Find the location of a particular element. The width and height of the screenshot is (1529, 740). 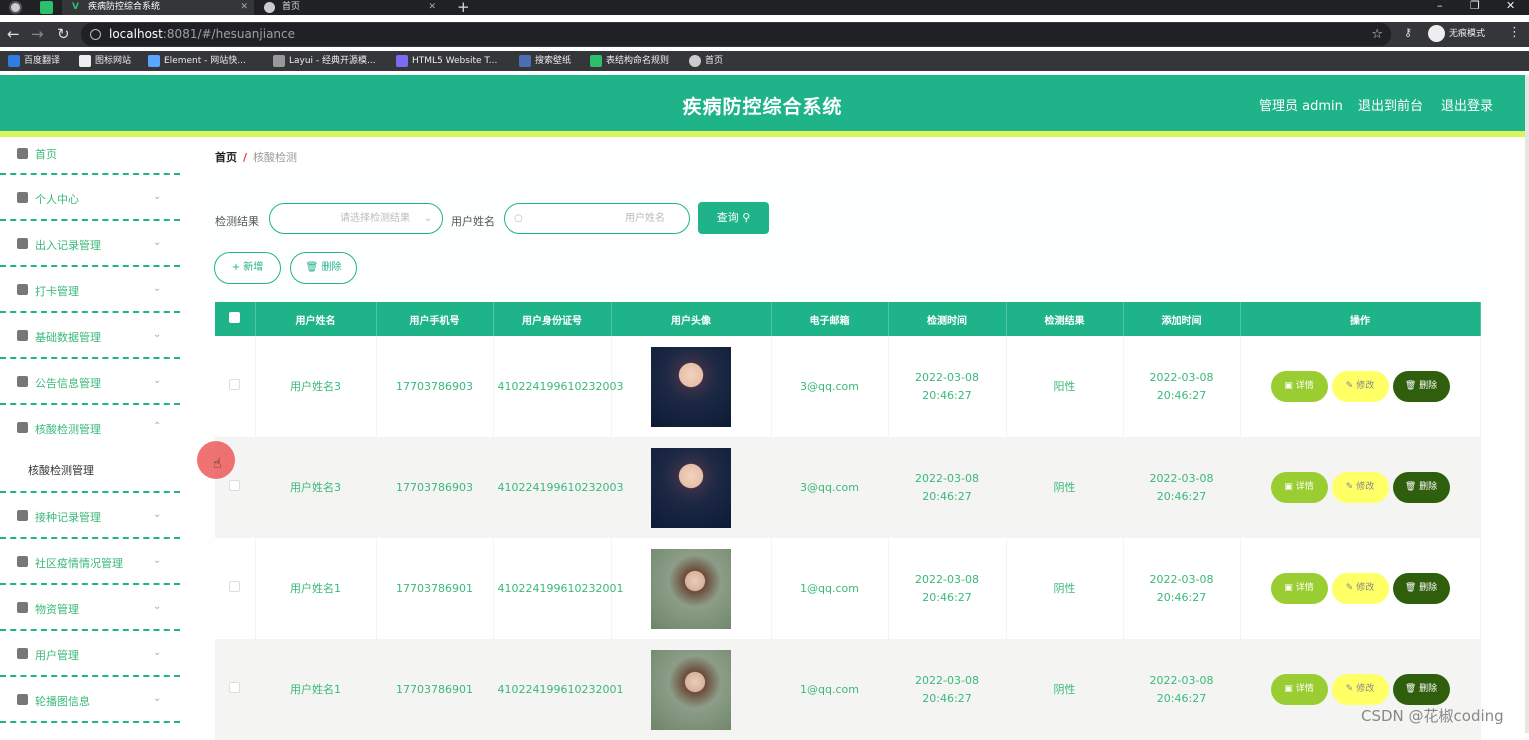

sidebar-subitem-nucleic: 核酸检测管理 is located at coordinates (61, 470).